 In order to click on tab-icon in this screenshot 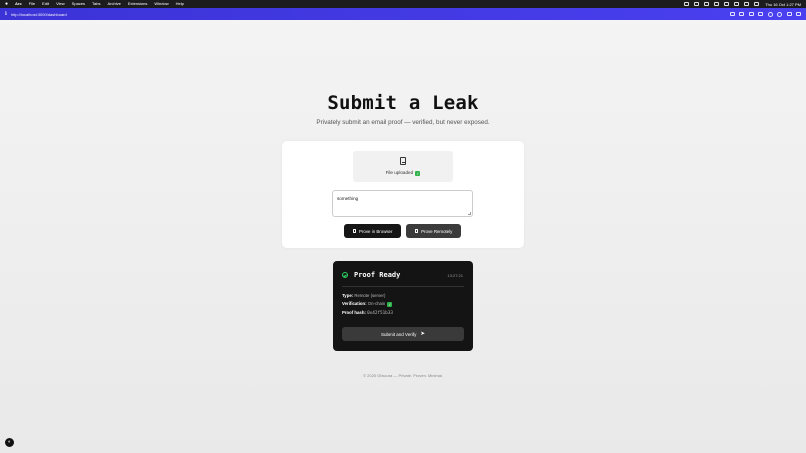, I will do `click(741, 14)`.